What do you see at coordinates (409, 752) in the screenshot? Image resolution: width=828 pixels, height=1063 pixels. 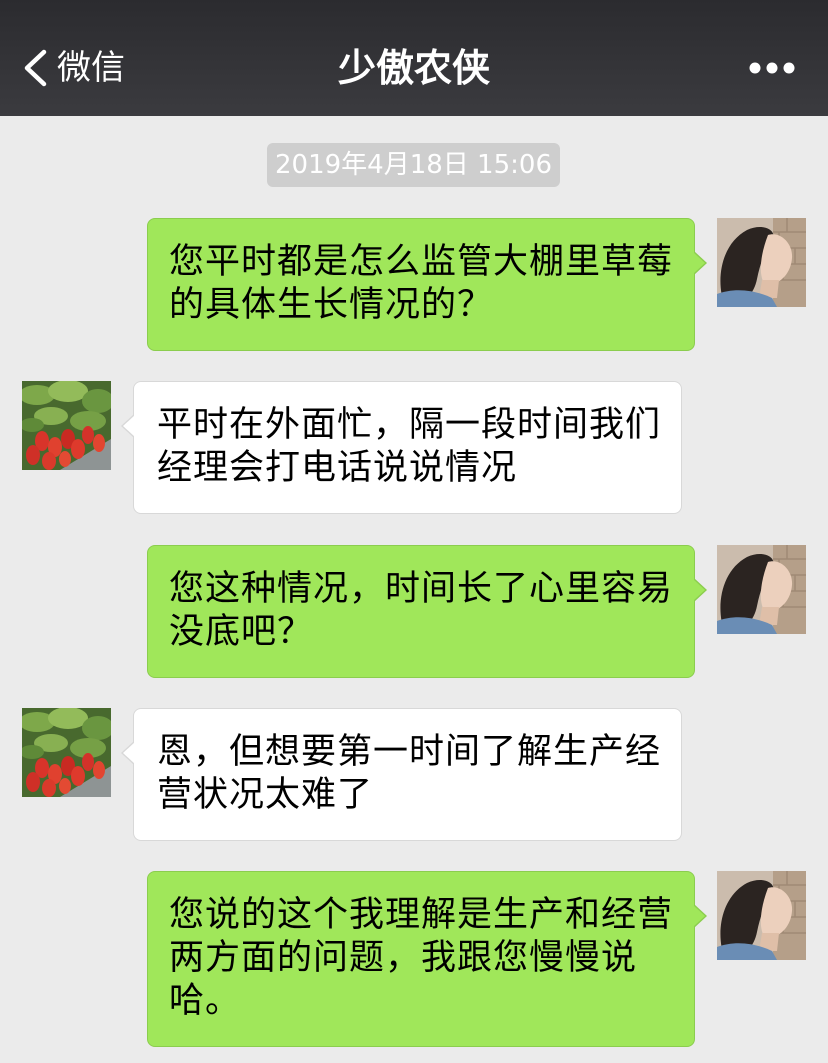 I see `message-text-line: 恩，但想要第一时间了解生产经` at bounding box center [409, 752].